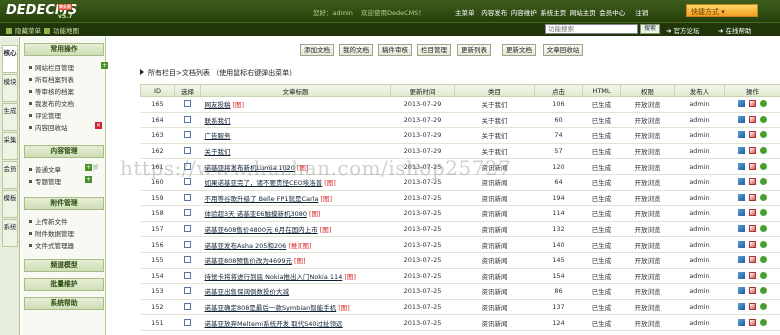  Describe the element at coordinates (218, 121) in the screenshot. I see `row-title-link: 联系我们` at that location.